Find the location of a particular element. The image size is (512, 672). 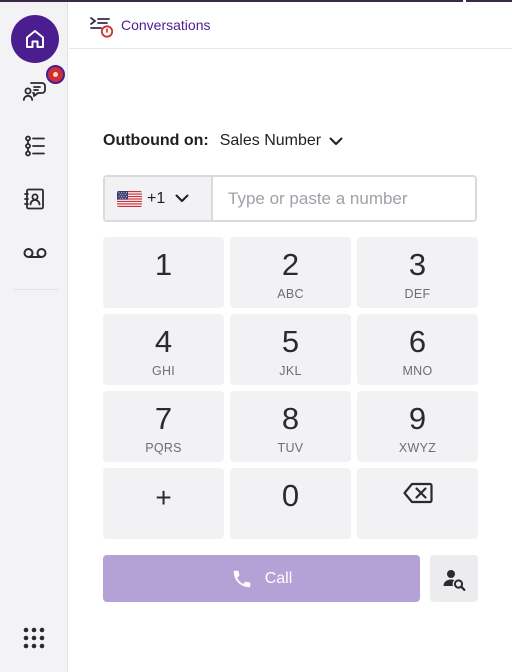

key-backspace is located at coordinates (417, 503).